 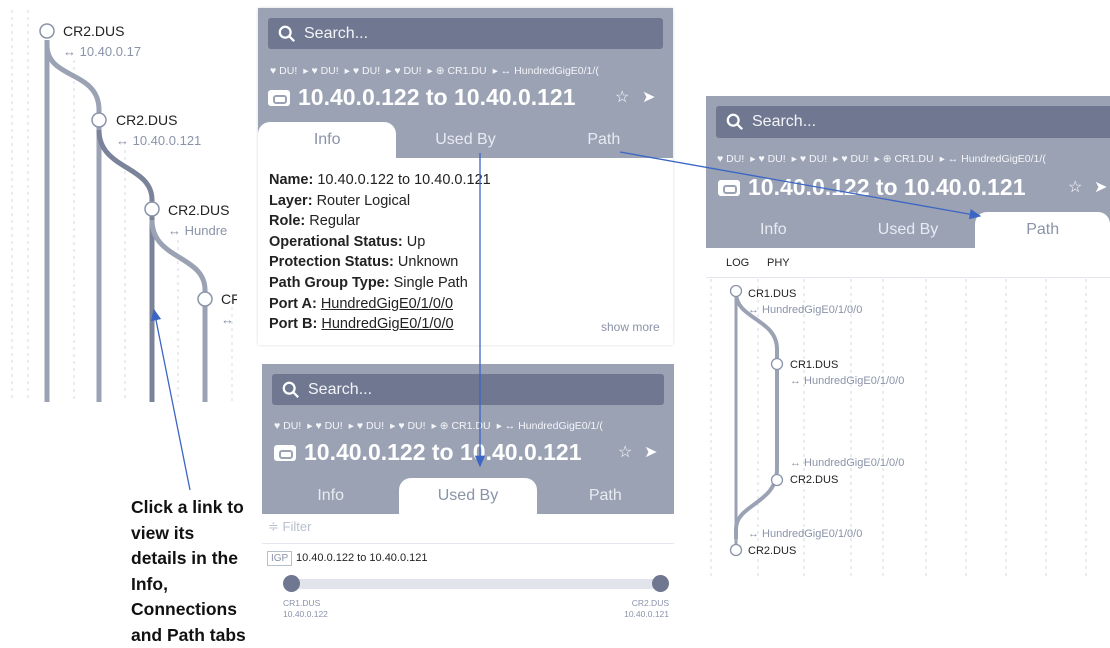 I want to click on filter-placeholder: Filter, so click(x=297, y=526).